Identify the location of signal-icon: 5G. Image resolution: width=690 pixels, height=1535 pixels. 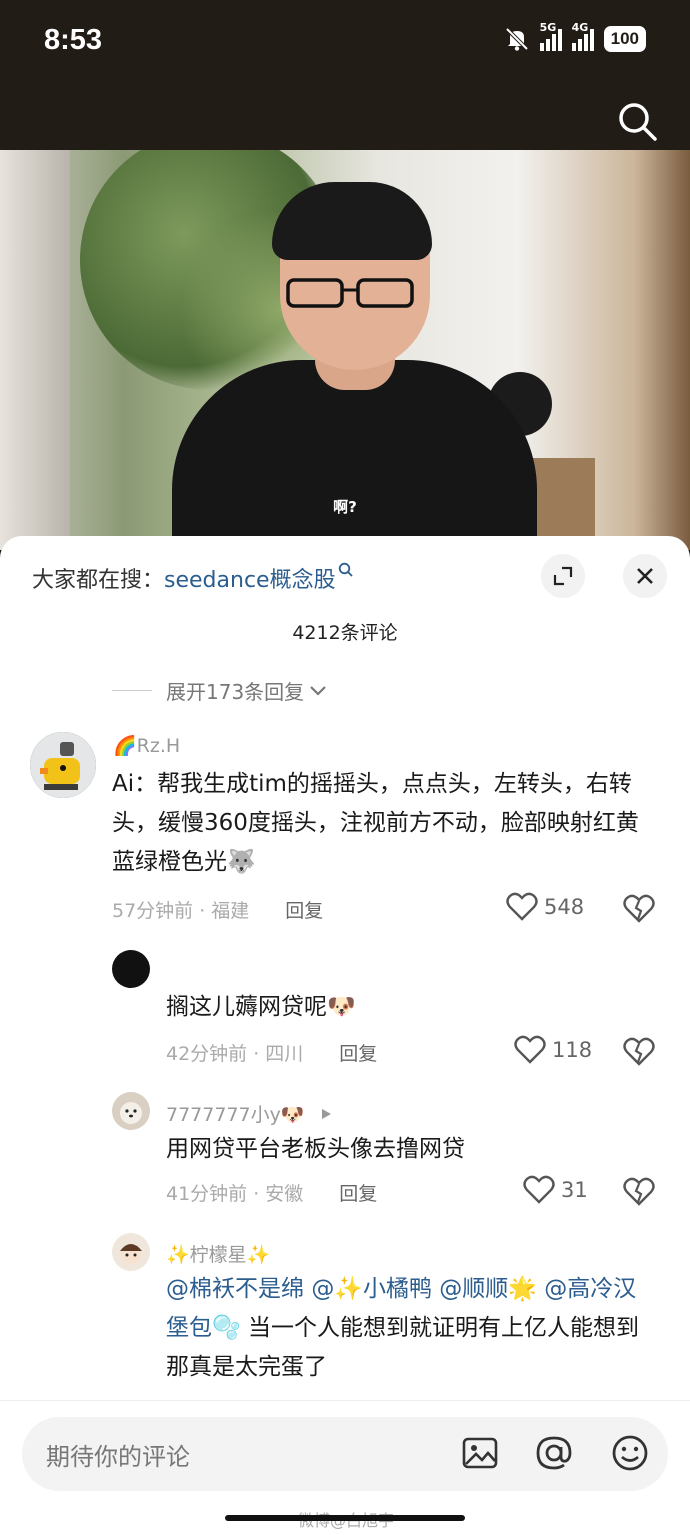
(550, 36).